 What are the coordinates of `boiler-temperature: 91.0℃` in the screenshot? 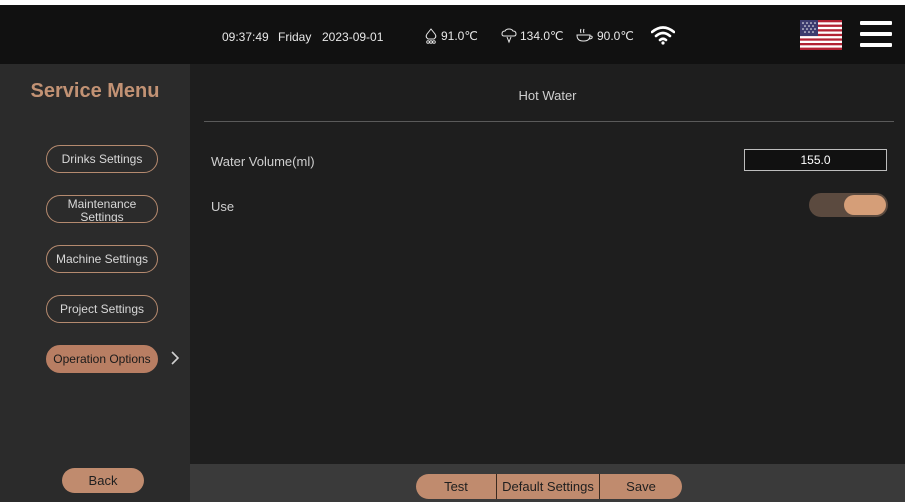 It's located at (451, 36).